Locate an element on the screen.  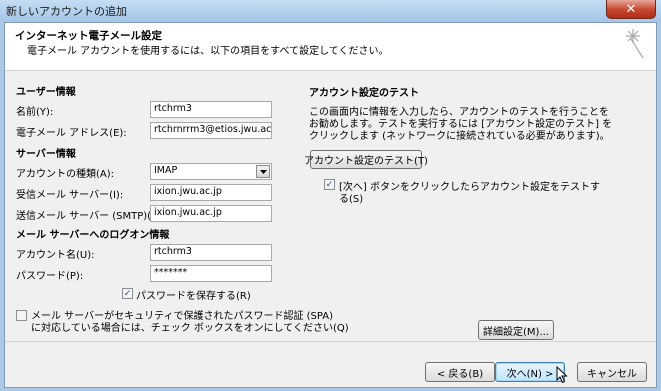
incoming-server-label: 受信メール サーバー(I): is located at coordinates (70, 195).